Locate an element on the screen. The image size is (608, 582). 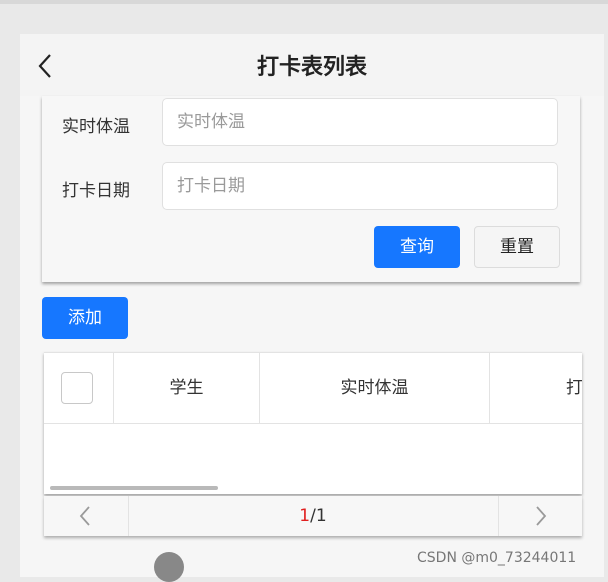
navbar: 打卡表列表 is located at coordinates (312, 65).